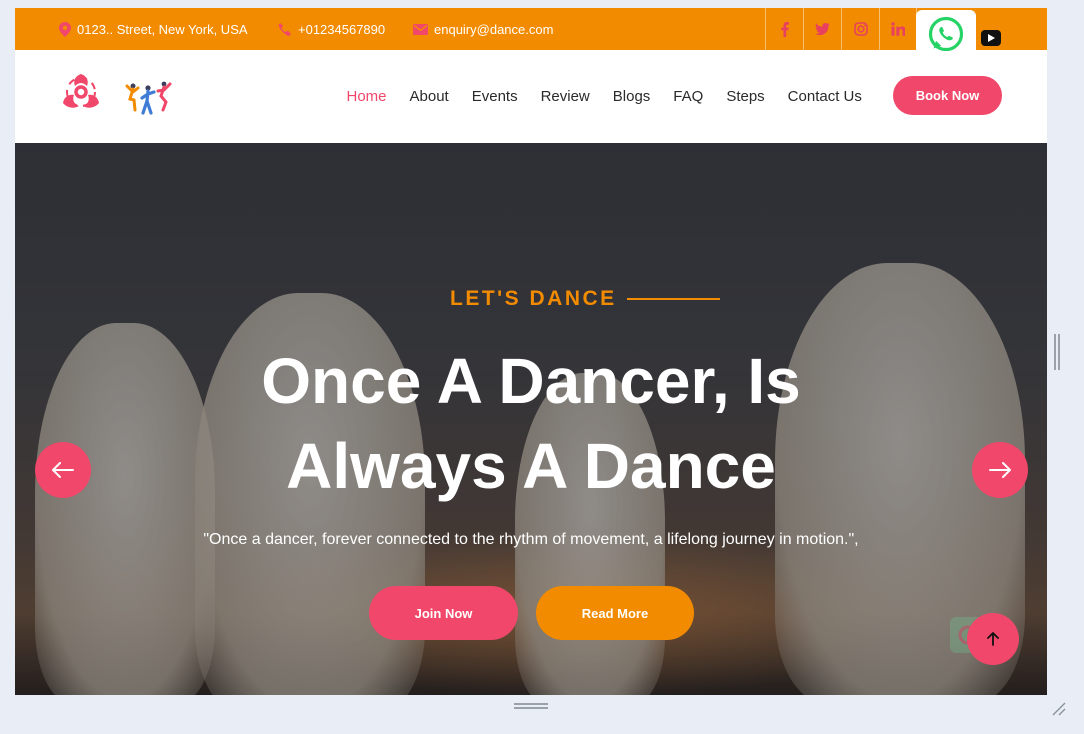  Describe the element at coordinates (615, 613) in the screenshot. I see `read-more-button: Read More` at that location.